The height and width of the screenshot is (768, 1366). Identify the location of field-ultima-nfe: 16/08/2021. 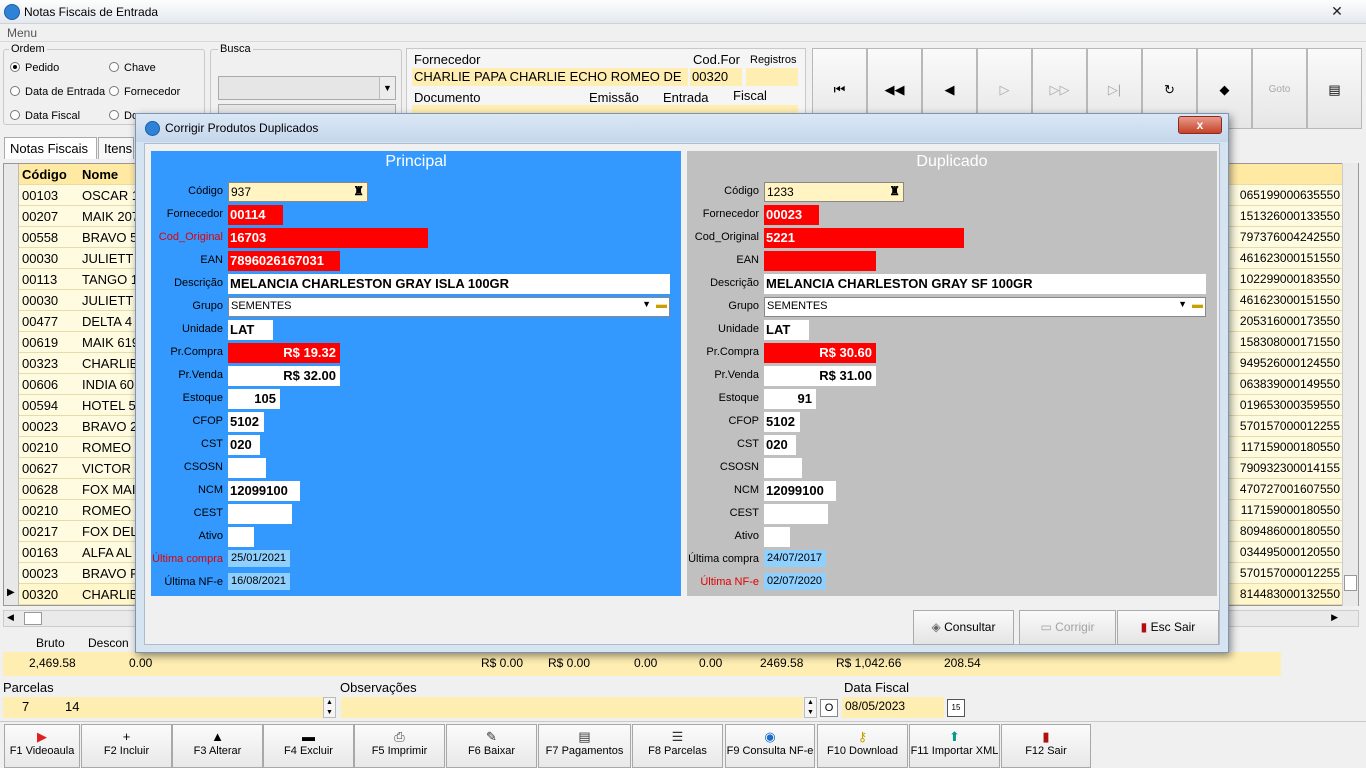
(259, 581).